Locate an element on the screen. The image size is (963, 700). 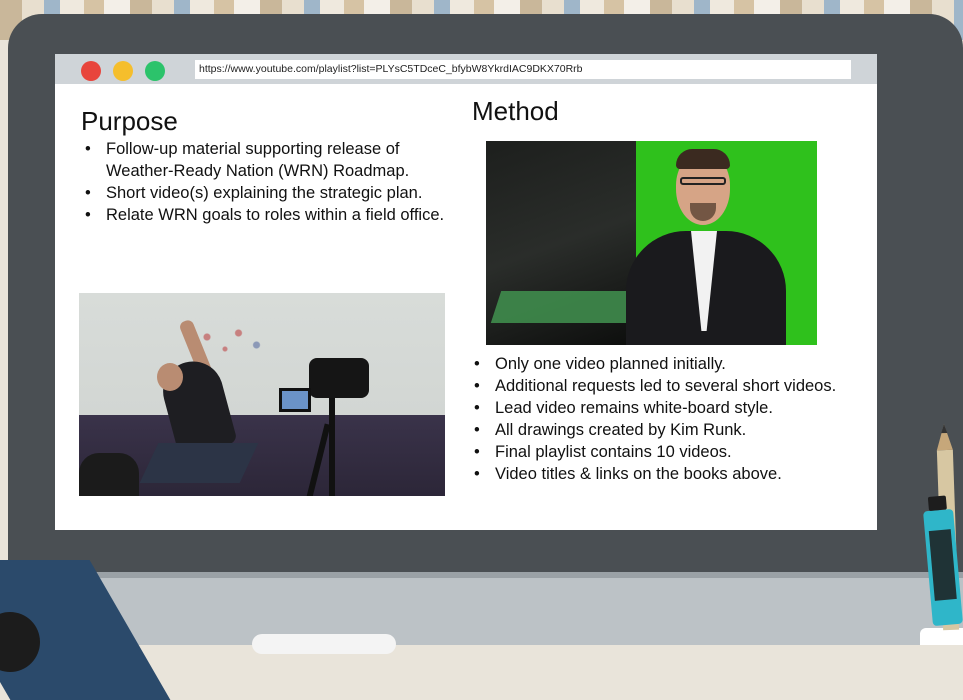
list-item: All drawings created by Kim Runk. is located at coordinates (670, 430).